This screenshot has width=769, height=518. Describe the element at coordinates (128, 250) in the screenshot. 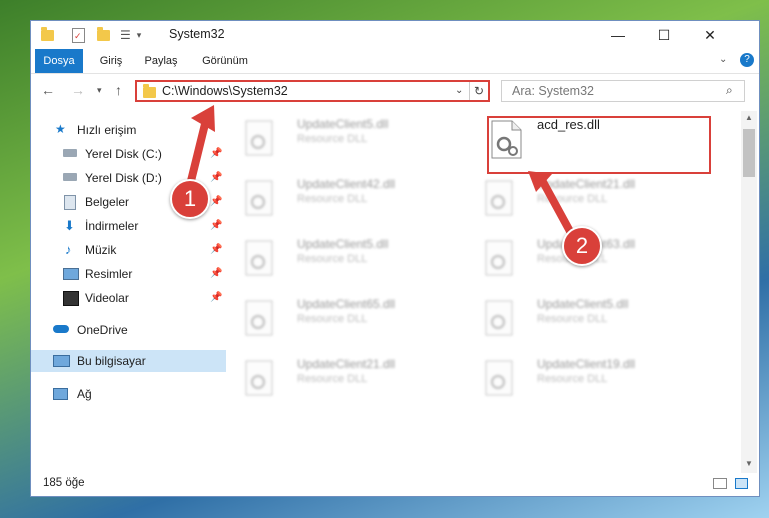

I see `sidebar-item-music: ♪ Müzik 📌` at that location.